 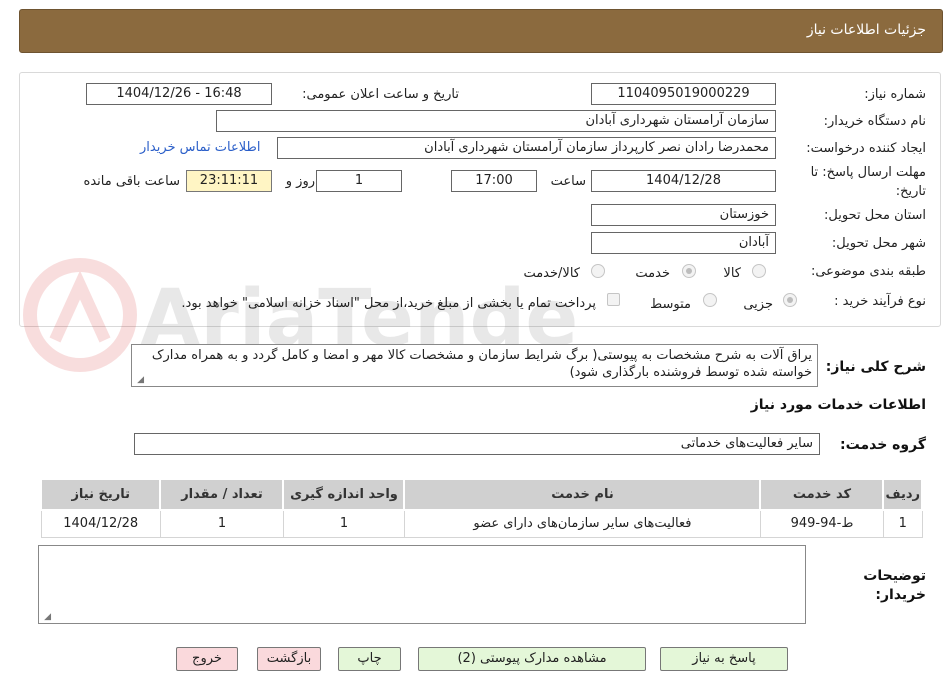 I want to click on deadline-date-field: 1404/12/28, so click(x=683, y=181).